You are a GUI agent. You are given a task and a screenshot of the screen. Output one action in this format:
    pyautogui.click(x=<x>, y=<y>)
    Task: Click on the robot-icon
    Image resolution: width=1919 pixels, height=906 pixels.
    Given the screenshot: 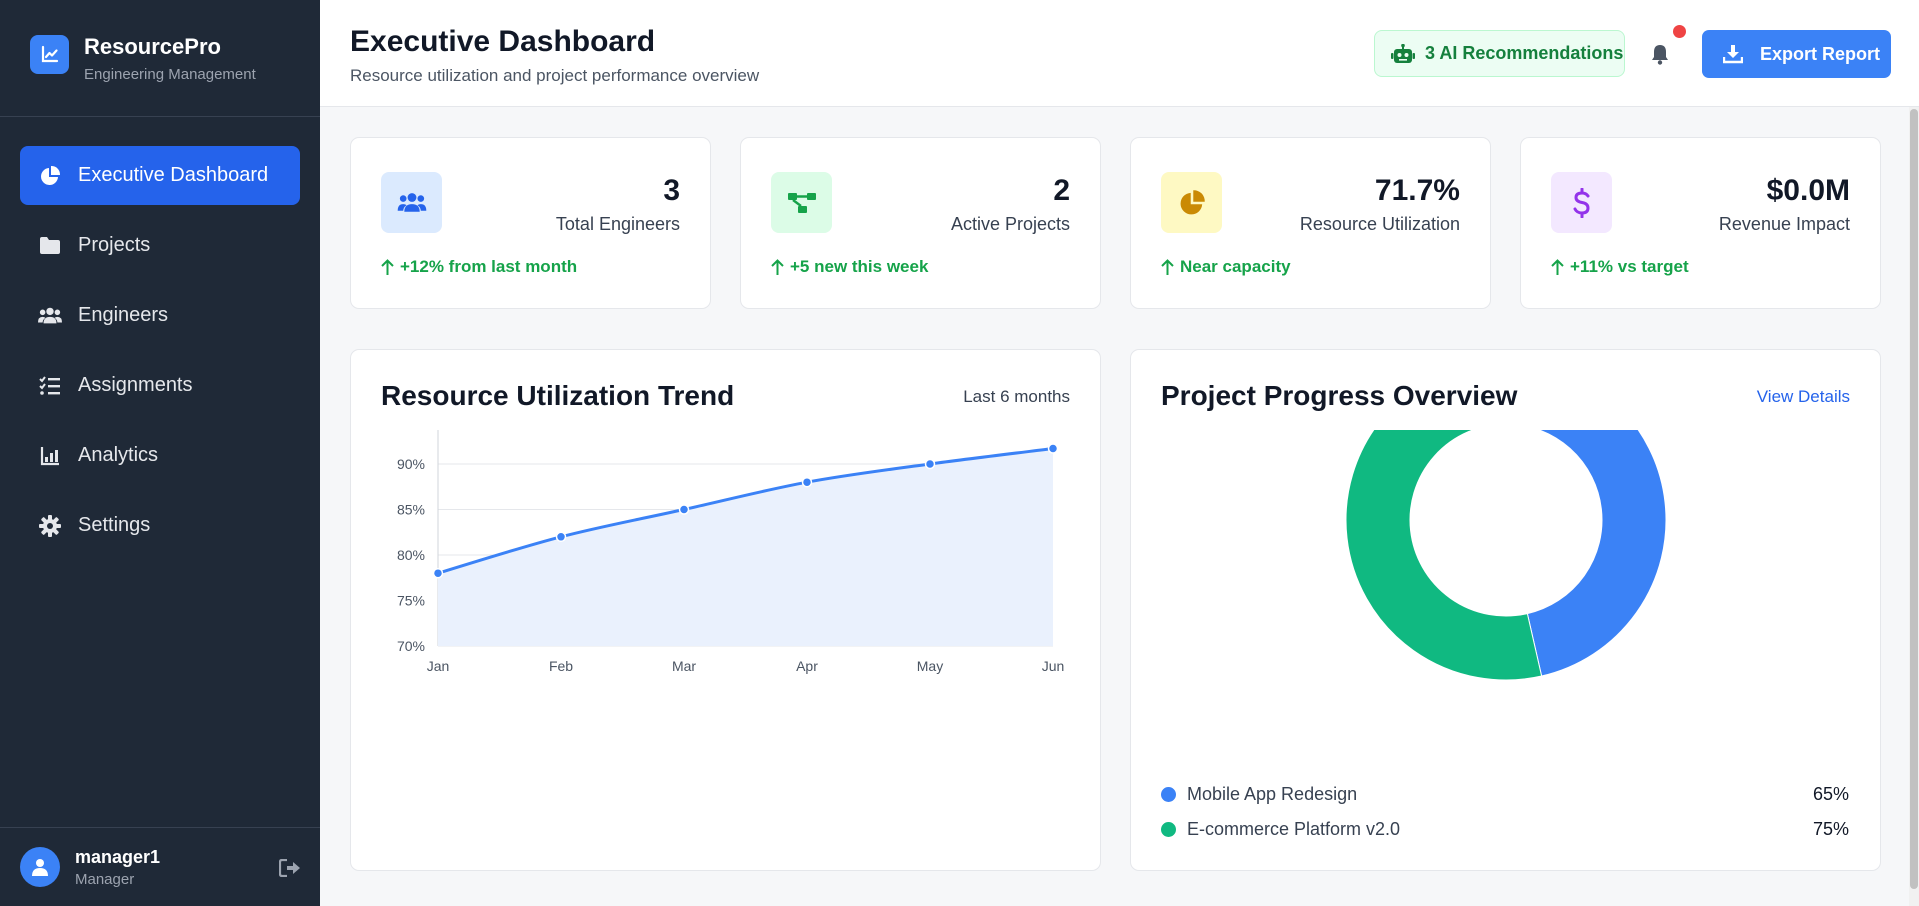 What is the action you would take?
    pyautogui.click(x=1403, y=53)
    